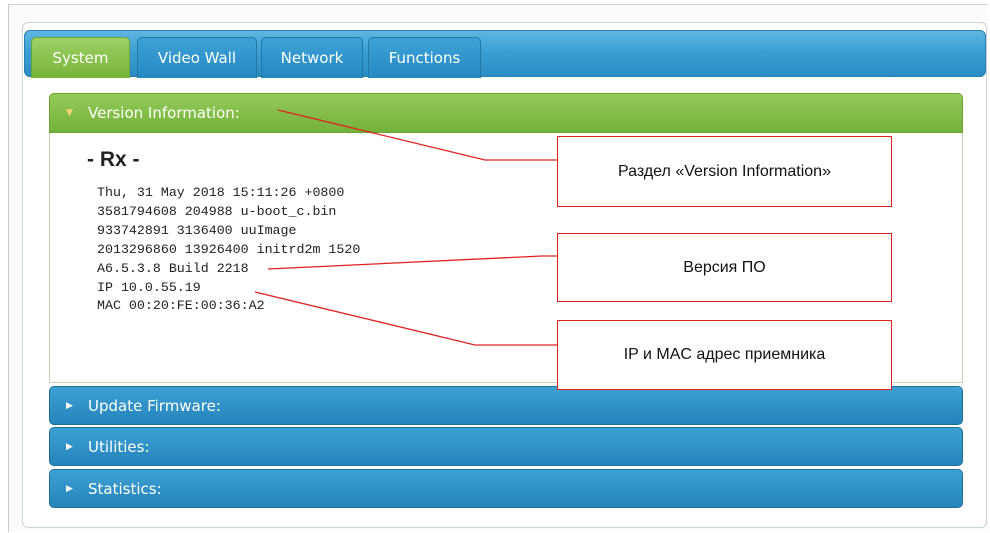 This screenshot has width=990, height=533. I want to click on tab-network: Network, so click(312, 57).